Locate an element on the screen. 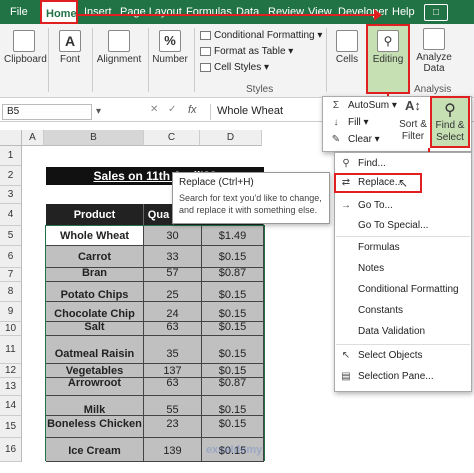 This screenshot has width=474, height=473. quantity-cell: 24 is located at coordinates (173, 312).